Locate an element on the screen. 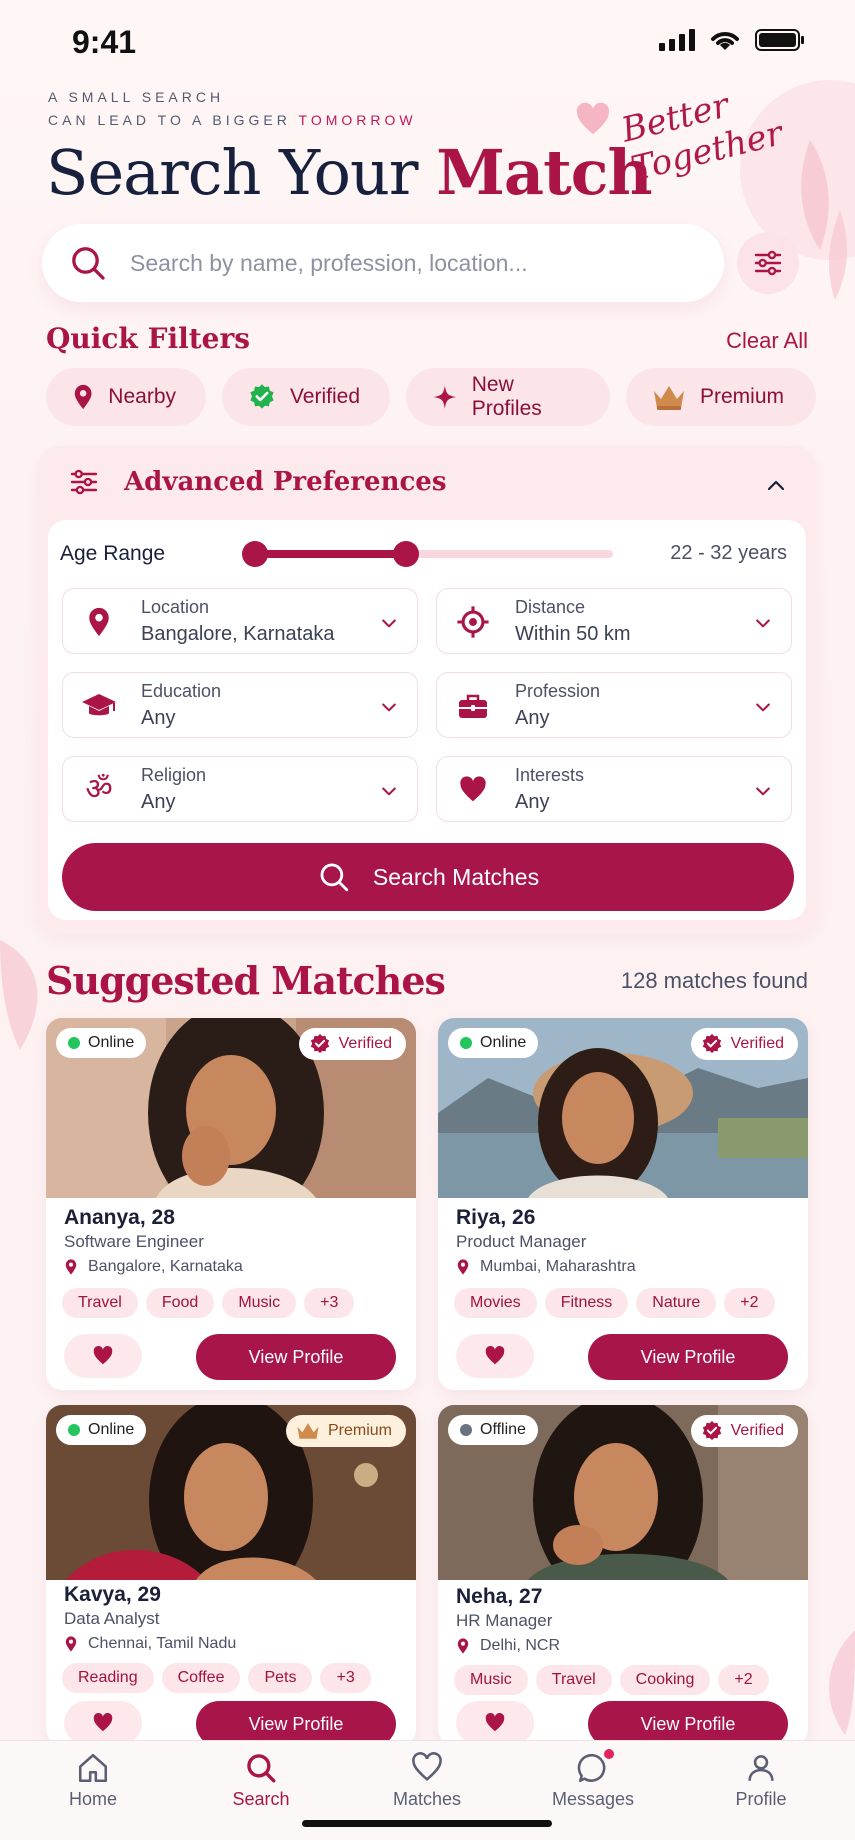  nav-label: Profile is located at coordinates (761, 1799).